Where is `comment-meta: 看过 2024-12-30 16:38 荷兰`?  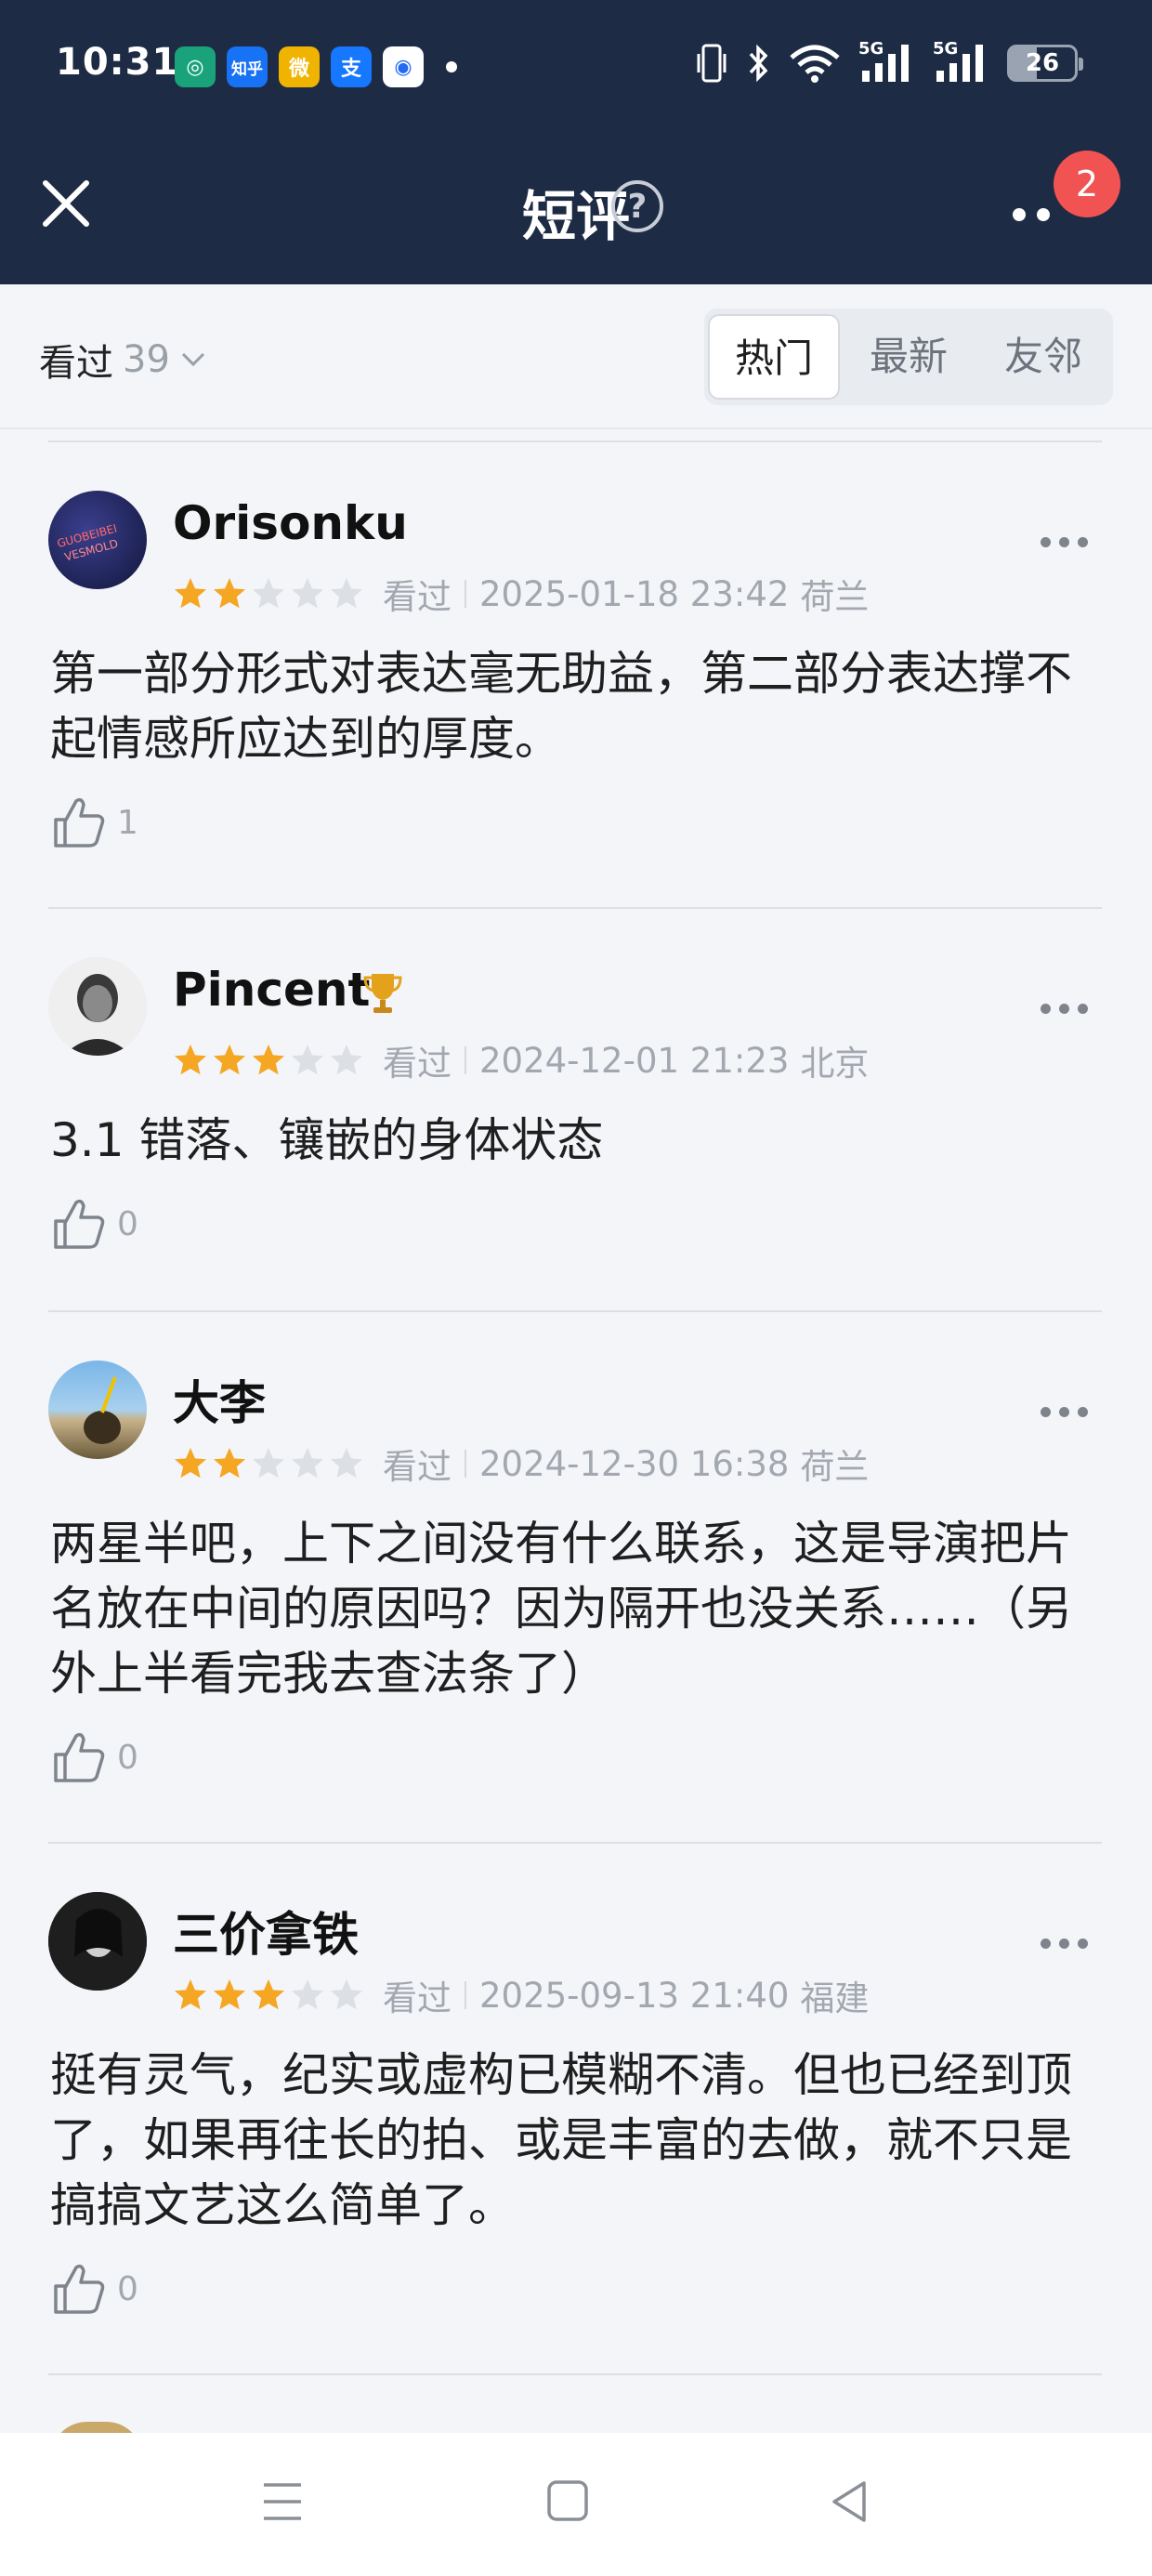 comment-meta: 看过 2024-12-30 16:38 荷兰 is located at coordinates (521, 1464).